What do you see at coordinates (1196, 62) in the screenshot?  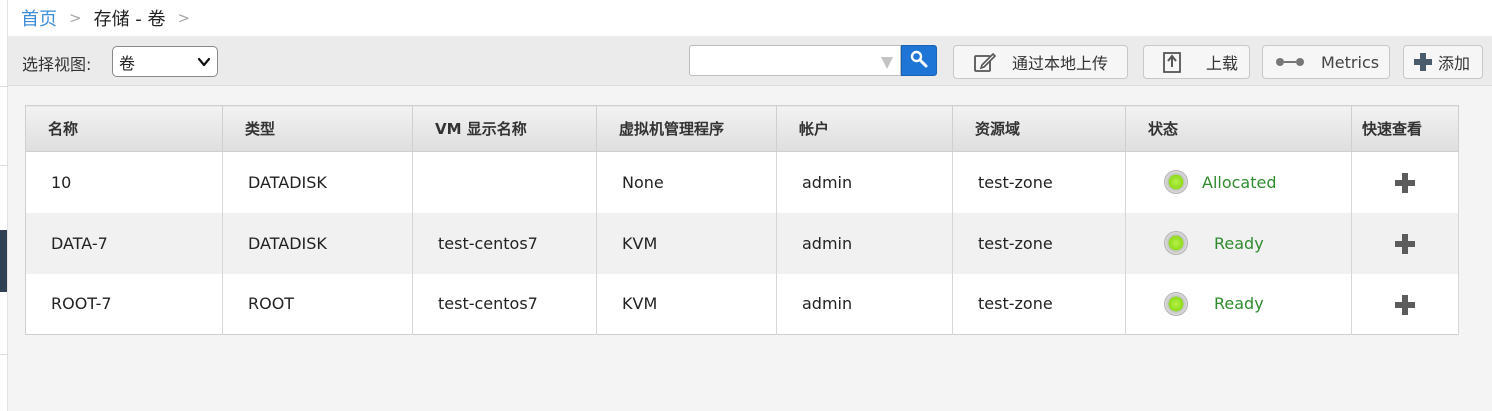 I see `upload-button: 上载` at bounding box center [1196, 62].